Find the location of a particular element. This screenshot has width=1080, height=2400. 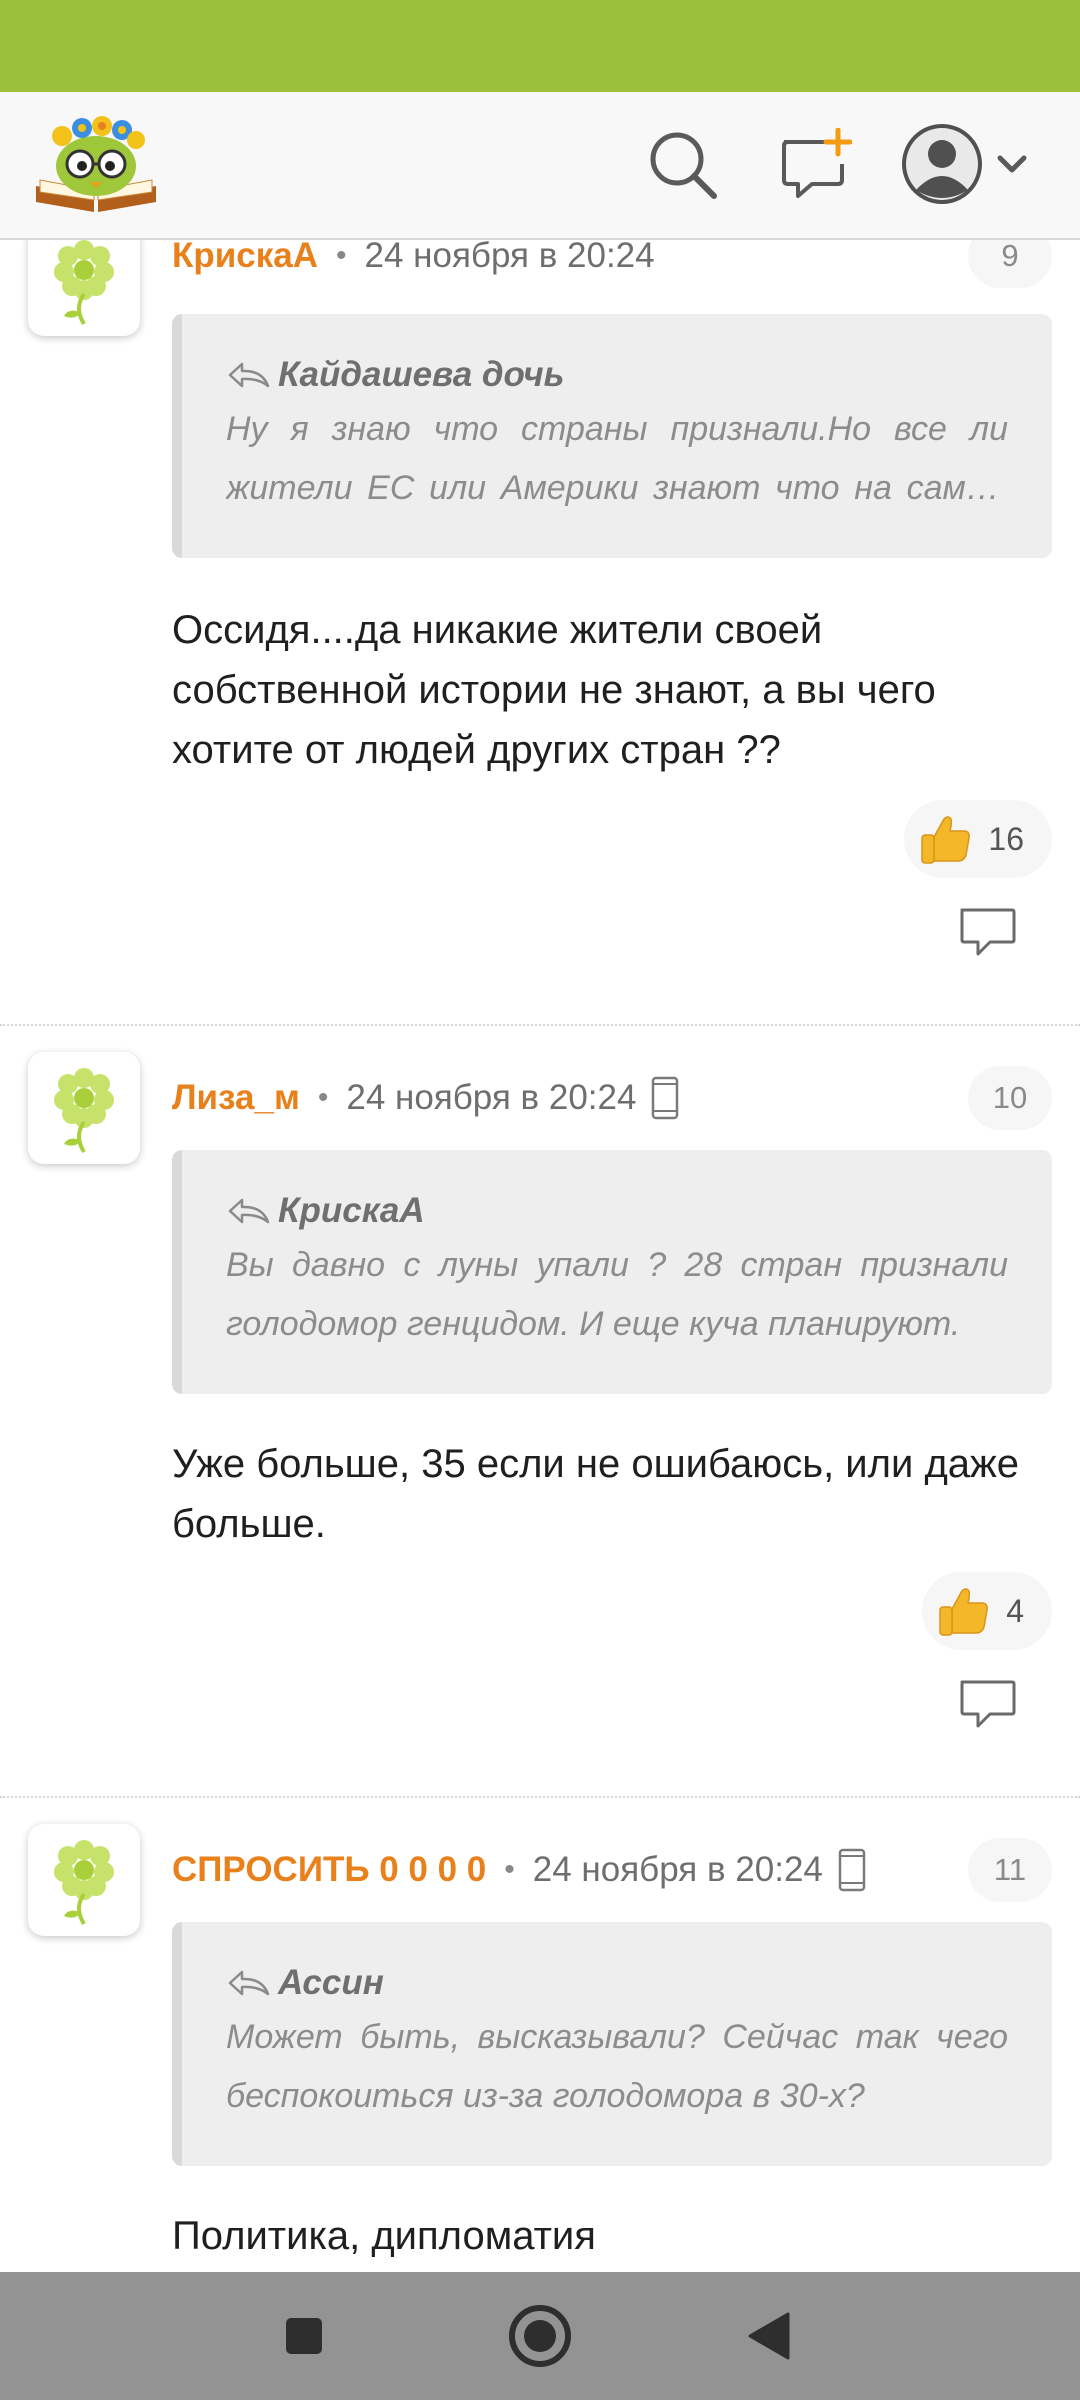

comment-text: Политика, дипломатия is located at coordinates (384, 2236).